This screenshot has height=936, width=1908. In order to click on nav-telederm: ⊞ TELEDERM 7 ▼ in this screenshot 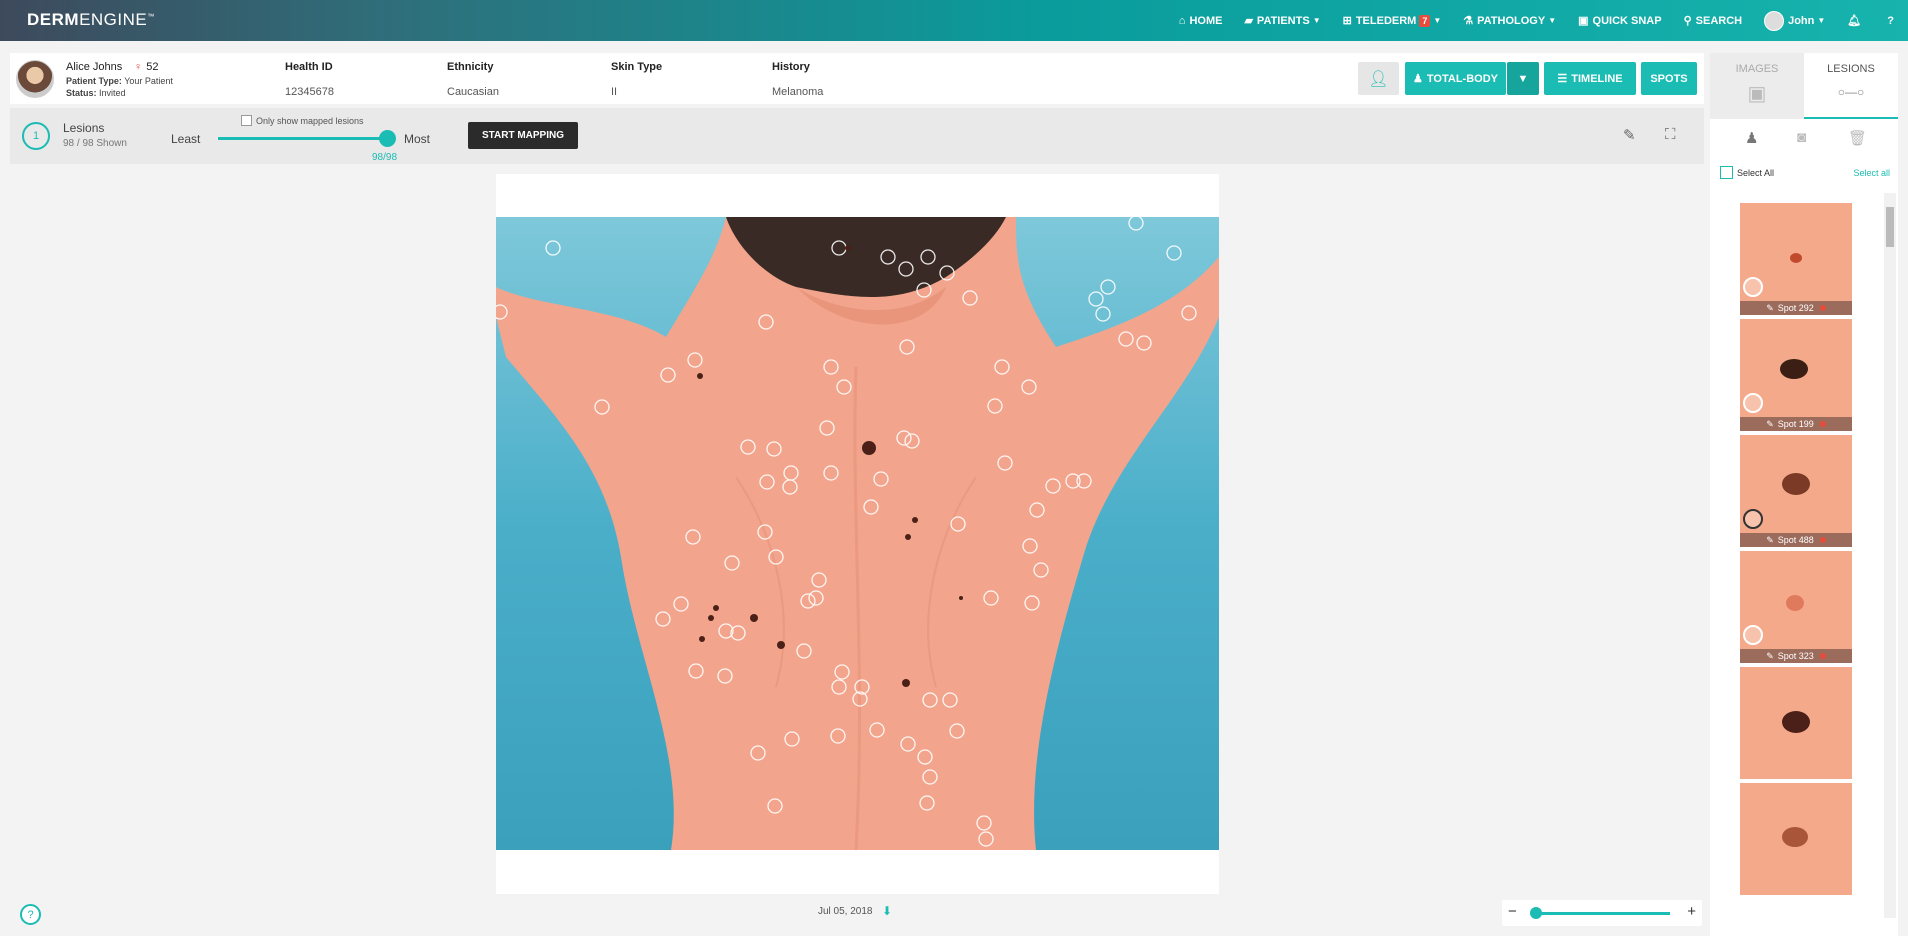, I will do `click(1392, 20)`.